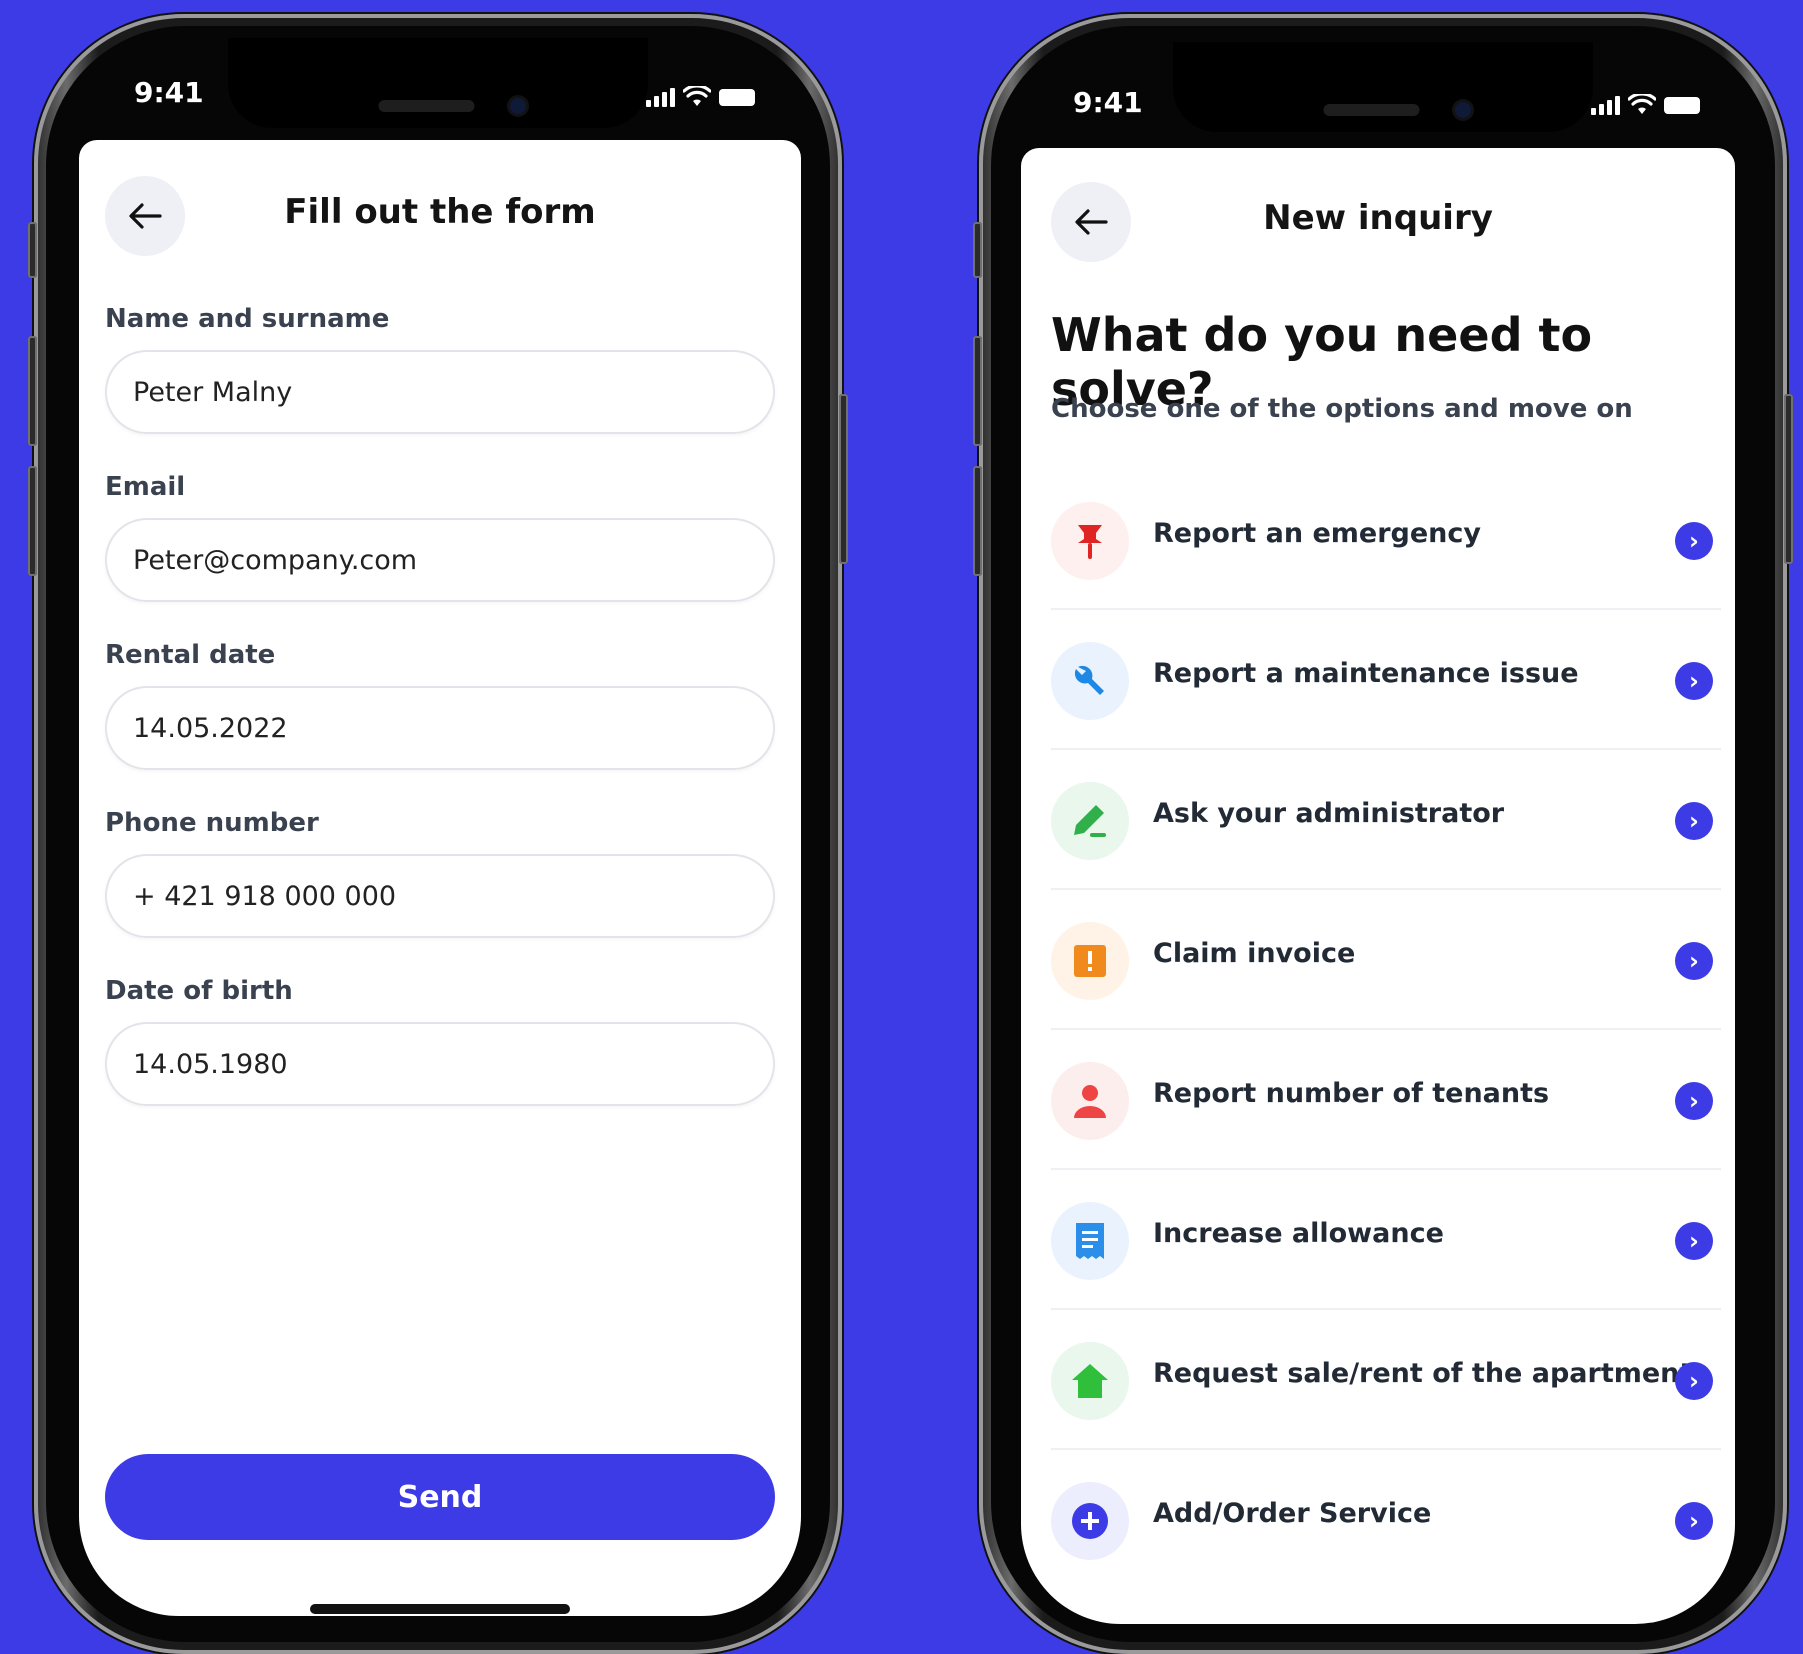  I want to click on dob-field: 14.05.1980, so click(440, 1064).